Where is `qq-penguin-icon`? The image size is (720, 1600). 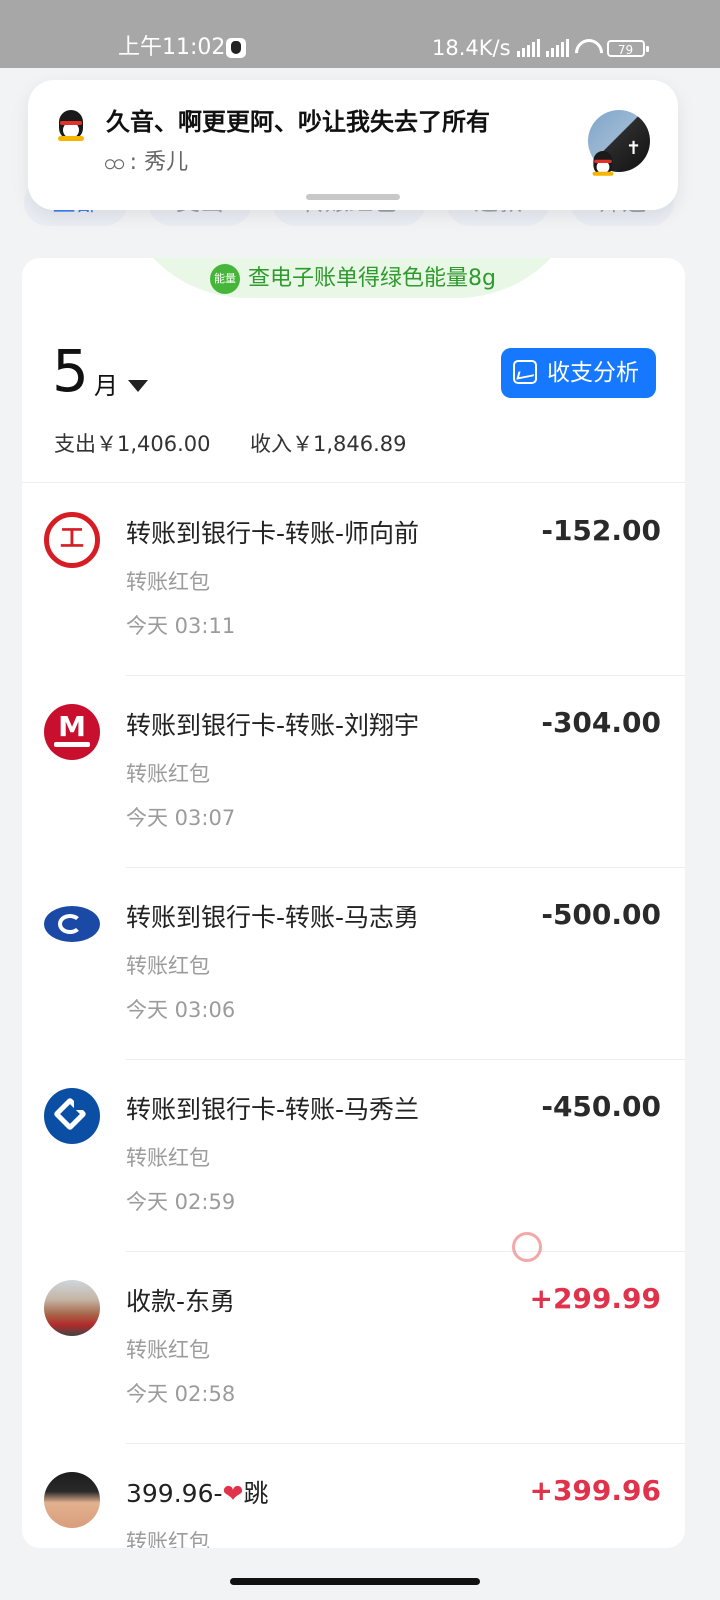 qq-penguin-icon is located at coordinates (71, 125).